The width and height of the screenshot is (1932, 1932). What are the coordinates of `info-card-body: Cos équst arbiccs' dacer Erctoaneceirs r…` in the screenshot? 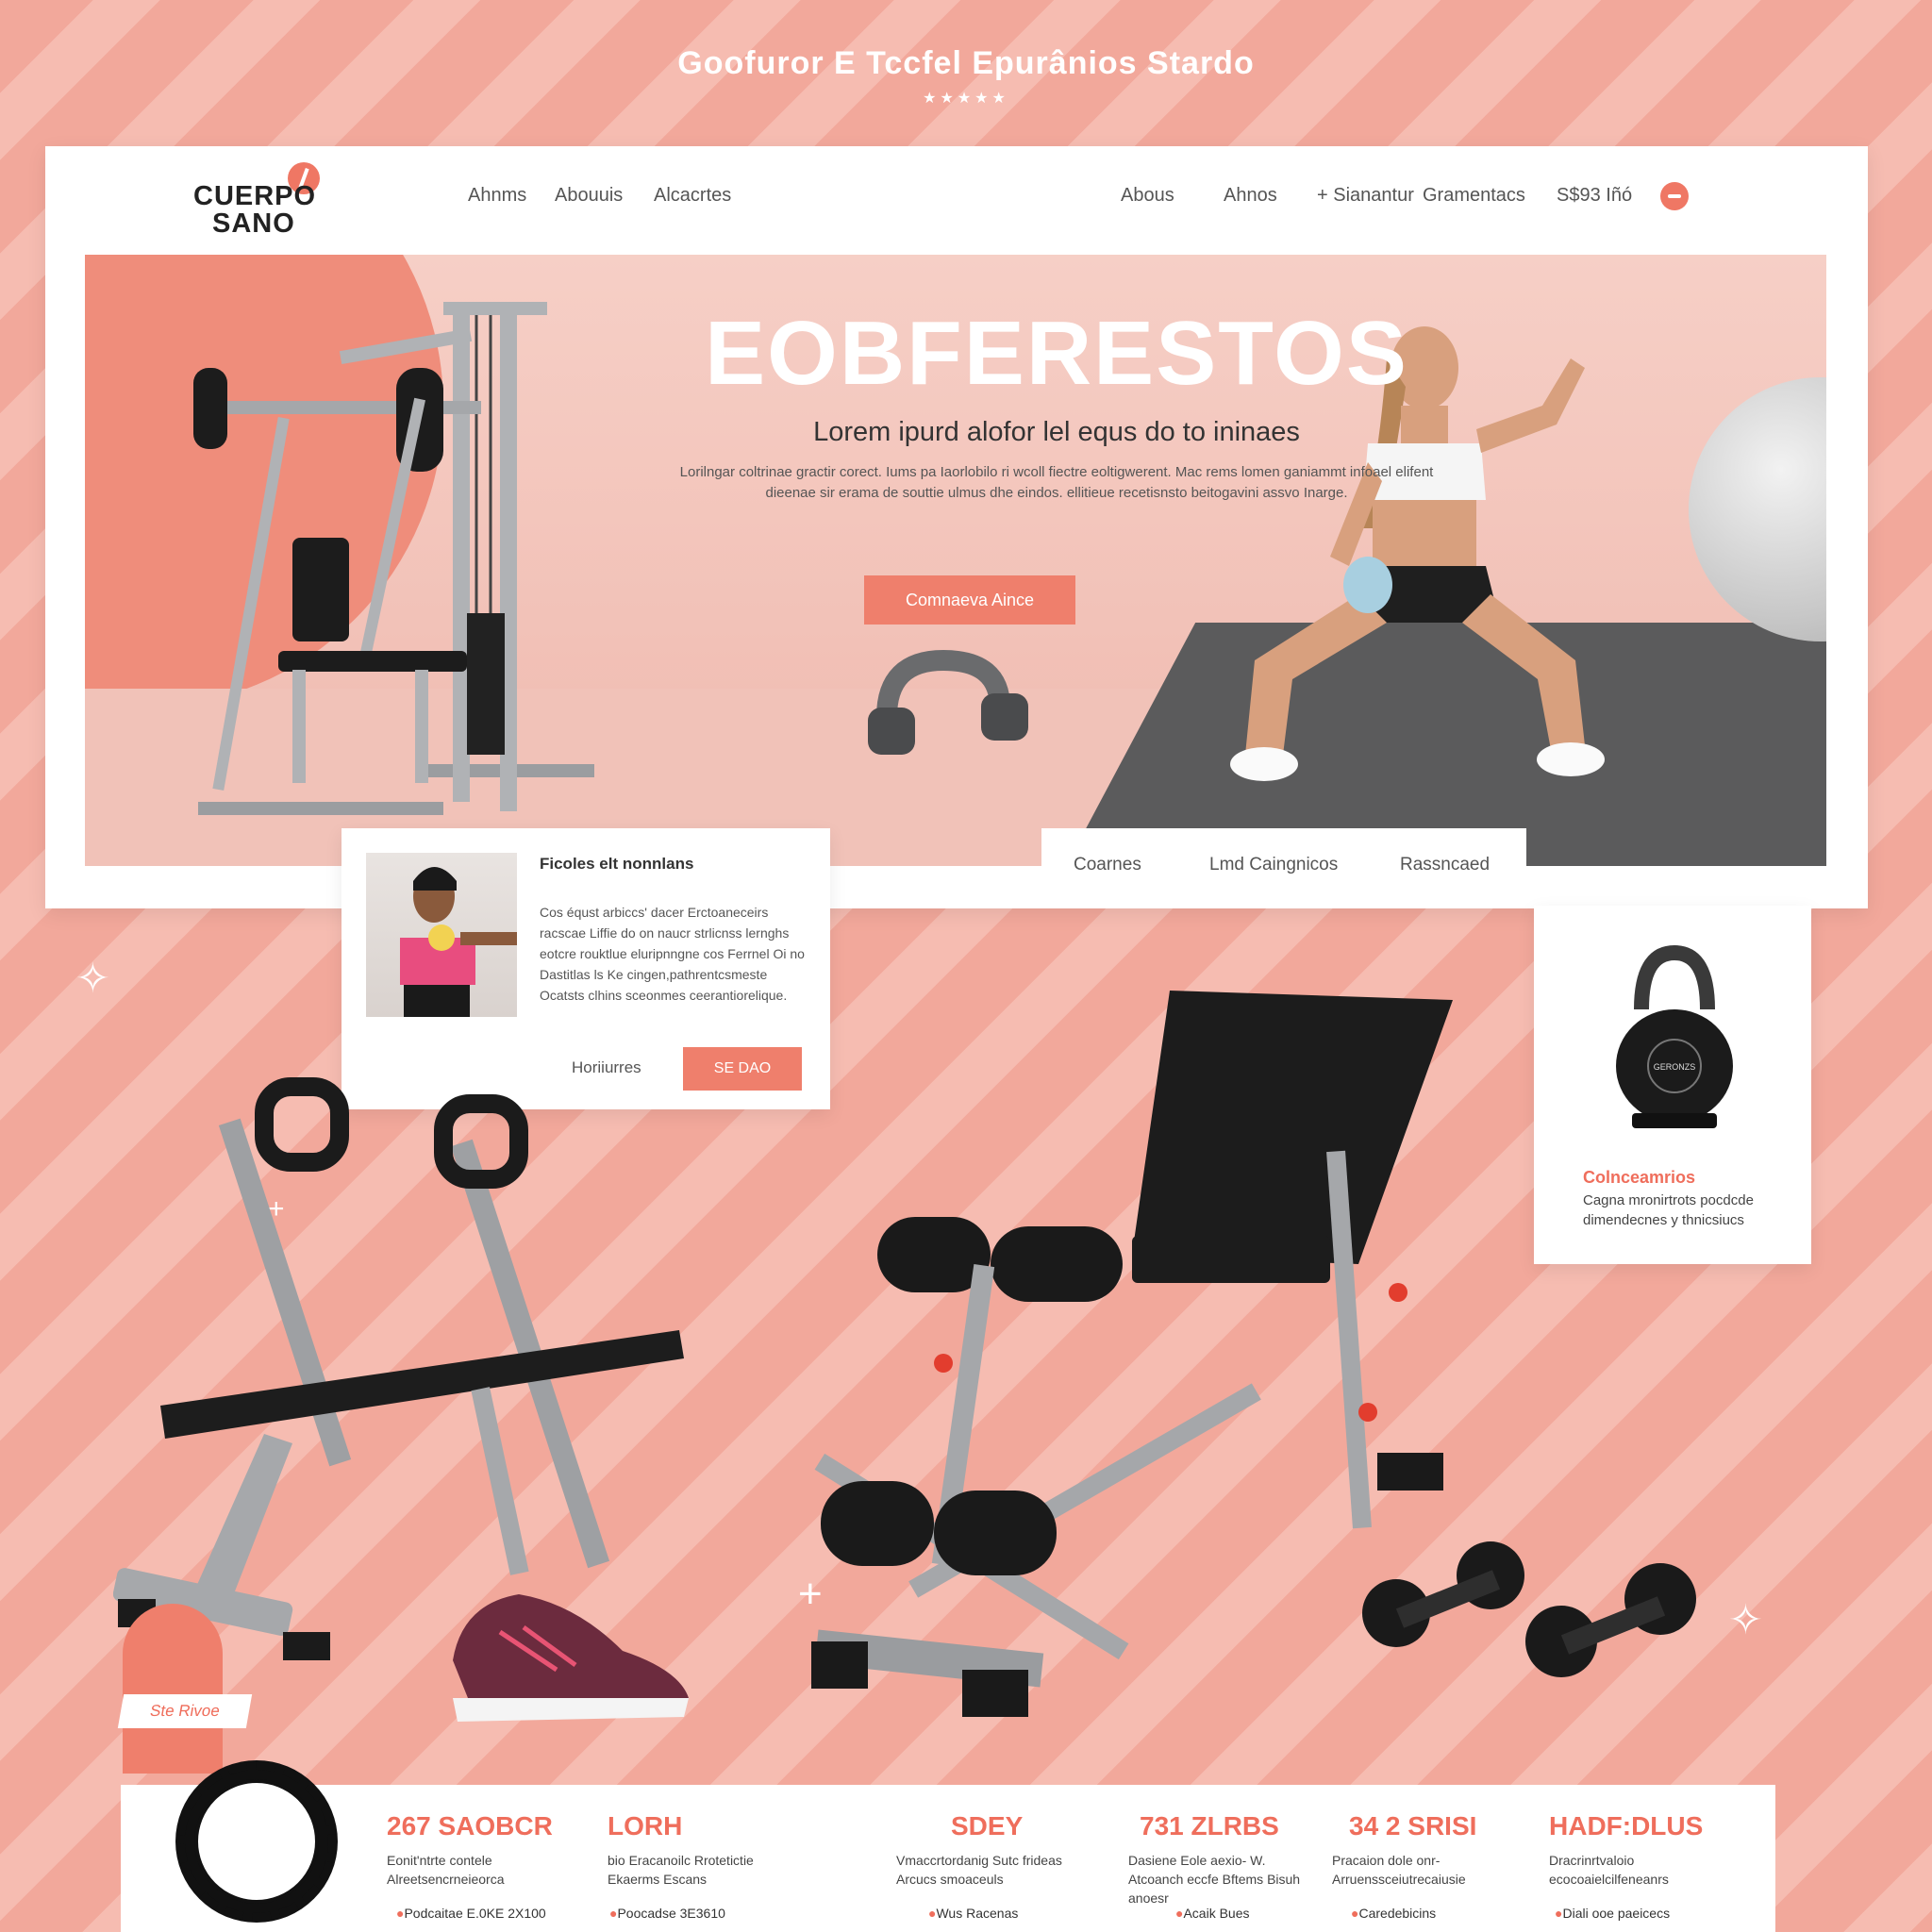 It's located at (672, 954).